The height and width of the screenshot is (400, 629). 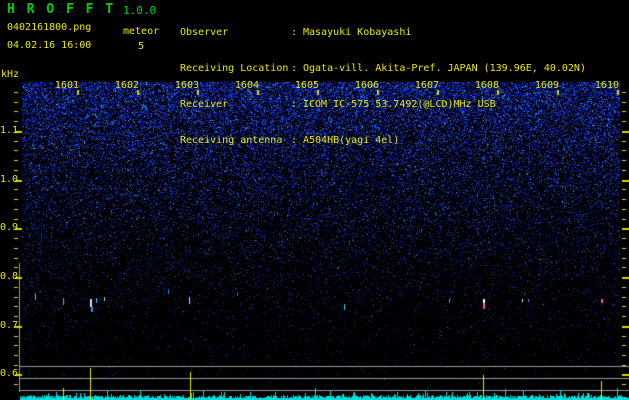 I want to click on time-tick-label: 1606, so click(x=366, y=85).